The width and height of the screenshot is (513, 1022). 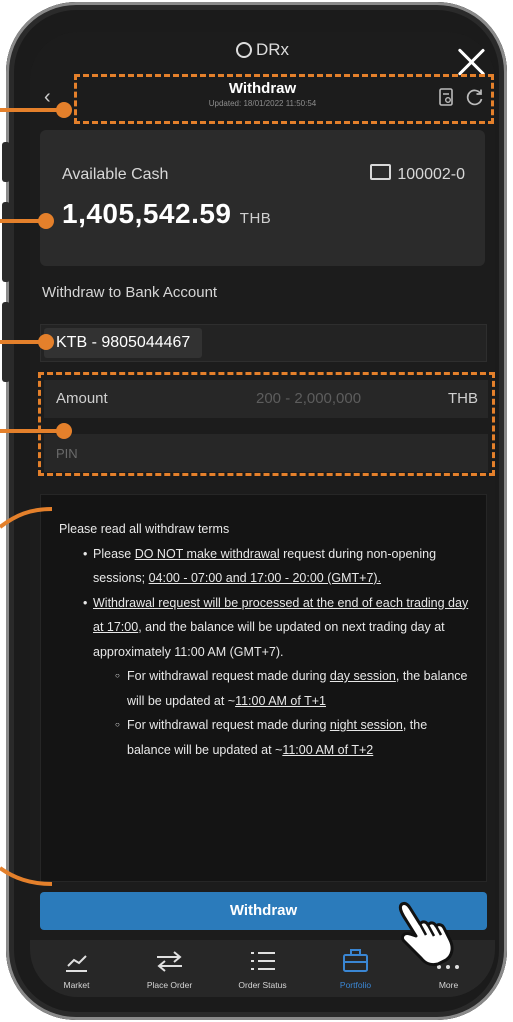 What do you see at coordinates (167, 213) in the screenshot?
I see `available-cash-amount: 1,405,542.59 THB` at bounding box center [167, 213].